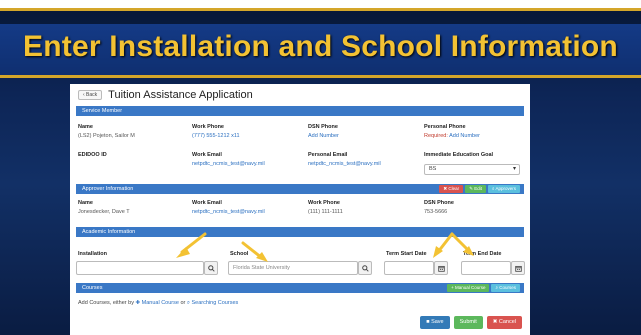 This screenshot has height=335, width=641. Describe the element at coordinates (325, 247) in the screenshot. I see `annotation-arrows` at that location.